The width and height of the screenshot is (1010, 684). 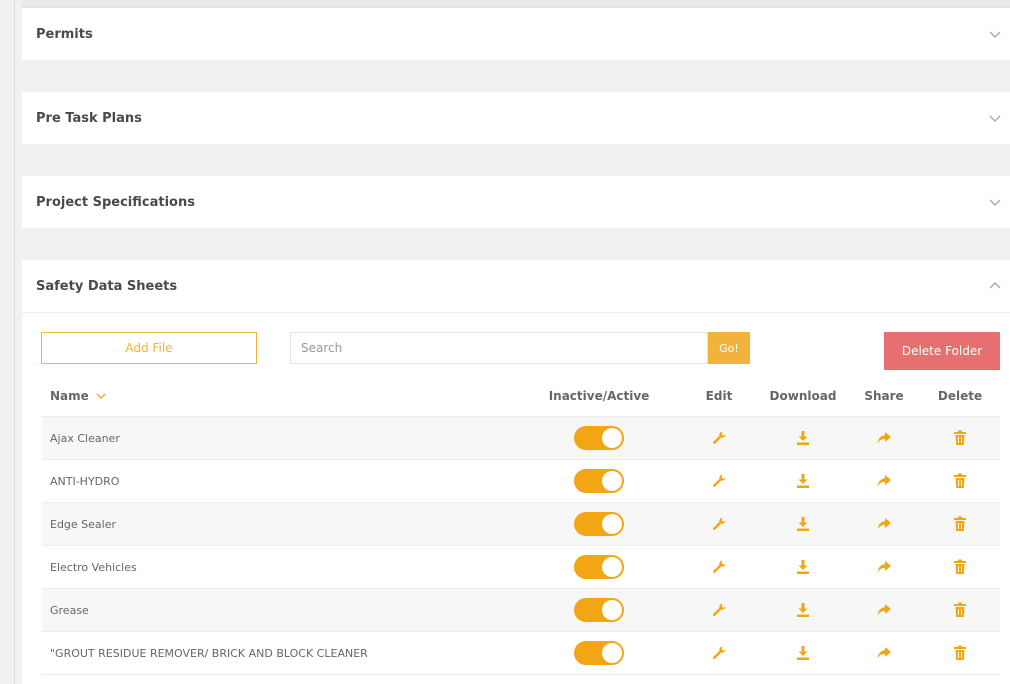 I want to click on toolbar: Add File Go! Delete Folder, so click(x=516, y=351).